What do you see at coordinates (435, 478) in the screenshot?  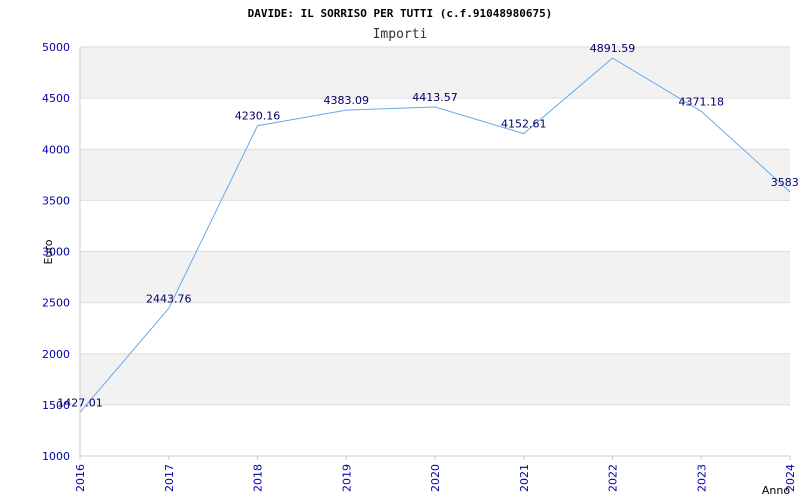 I see `x-tick-label: 2020` at bounding box center [435, 478].